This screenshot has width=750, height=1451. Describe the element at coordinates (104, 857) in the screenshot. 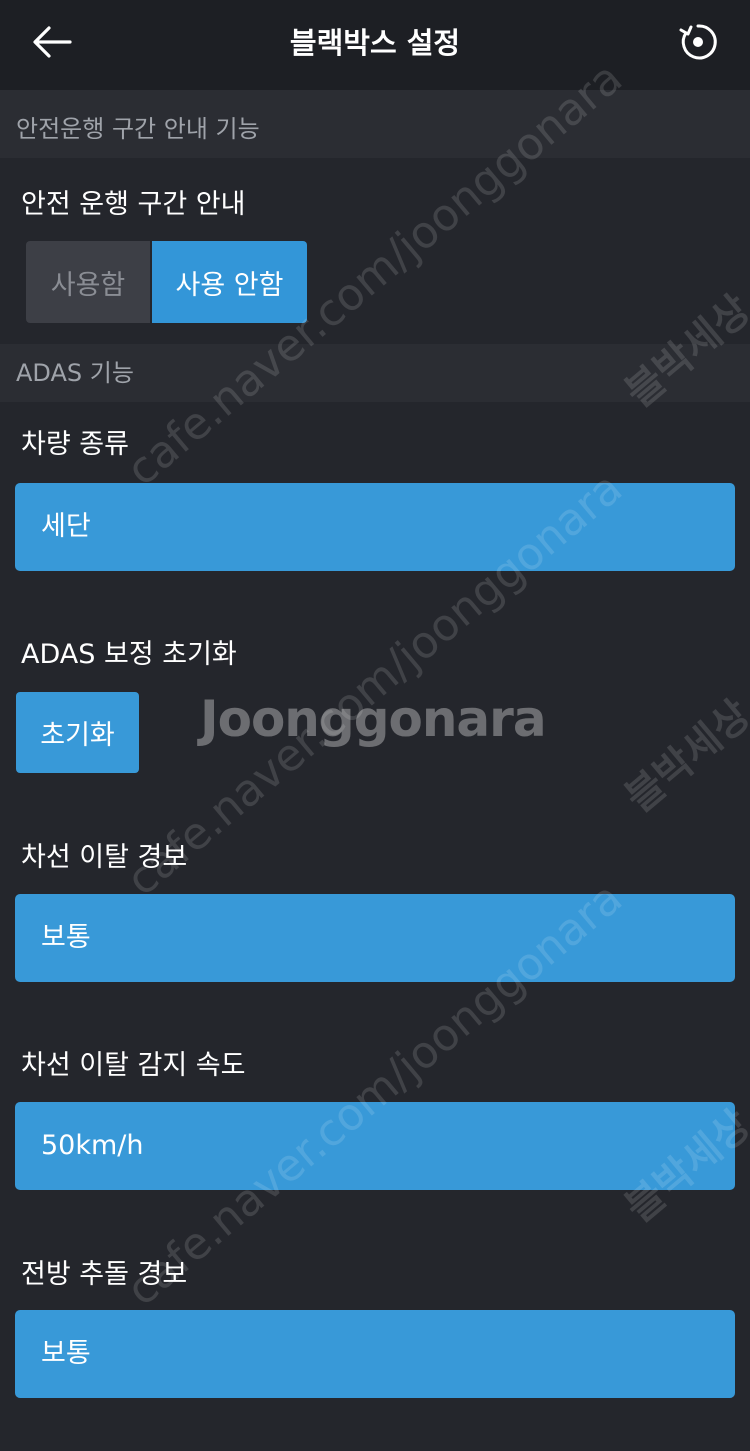

I see `lane-departure-warning-label: 차선 이탈 경보` at that location.